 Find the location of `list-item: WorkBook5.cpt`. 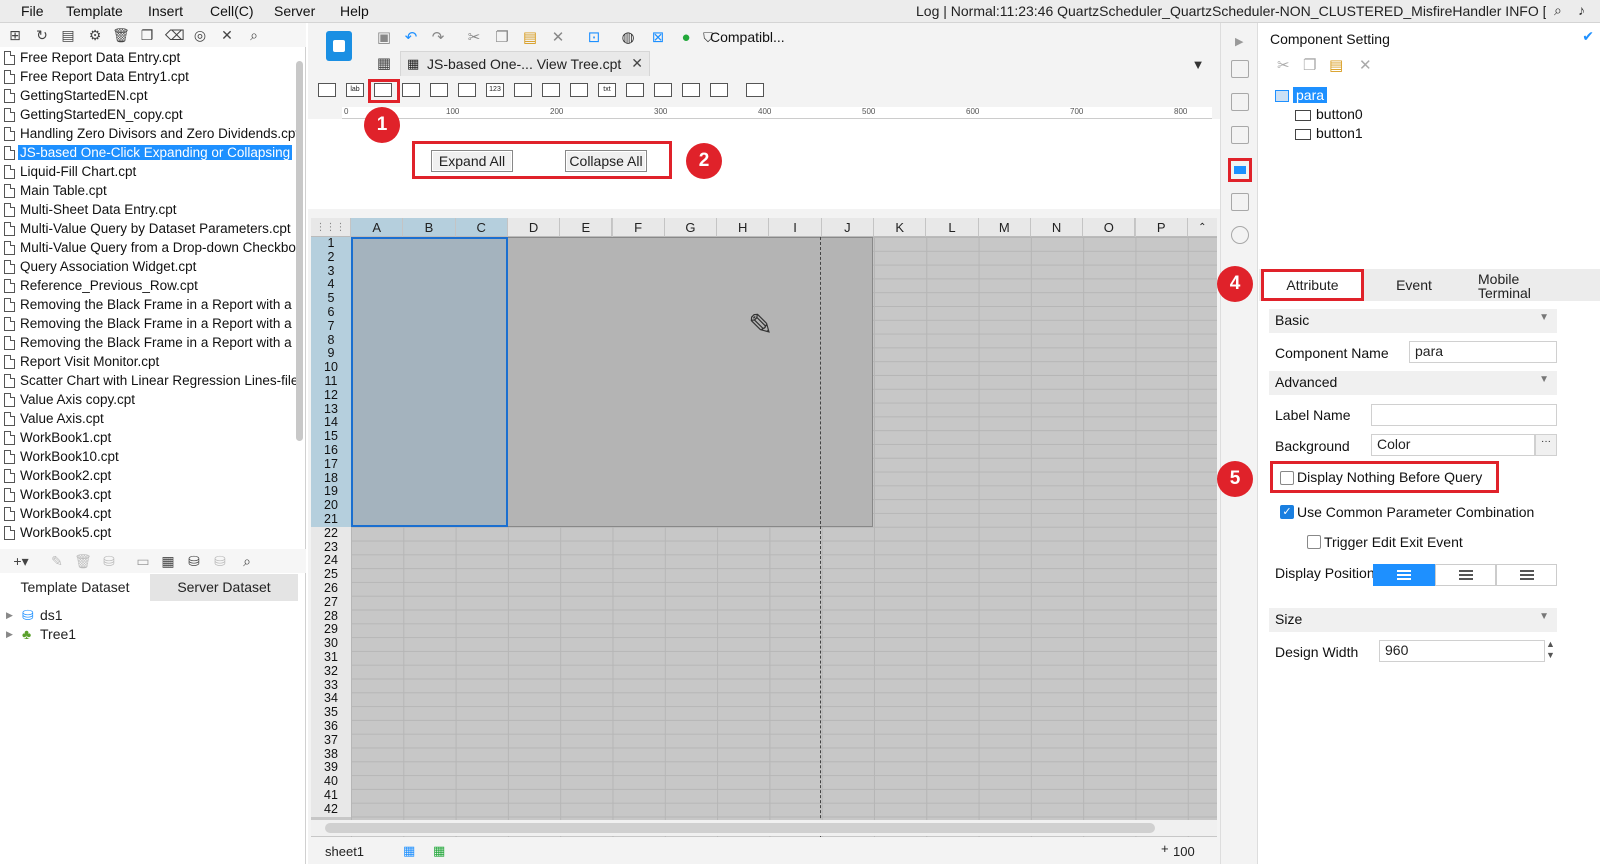

list-item: WorkBook5.cpt is located at coordinates (148, 533).